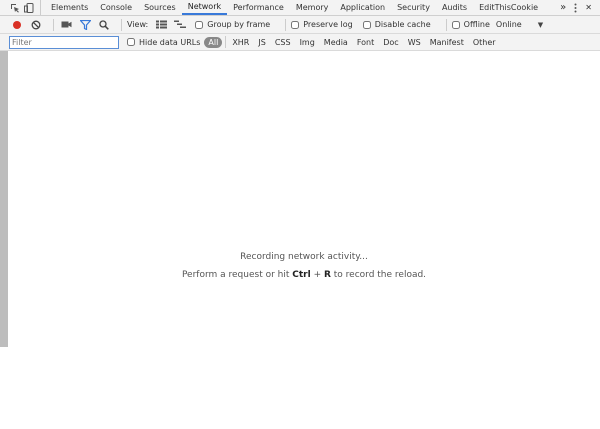 The image size is (600, 429). I want to click on type-filter-manifest: Manifest, so click(447, 42).